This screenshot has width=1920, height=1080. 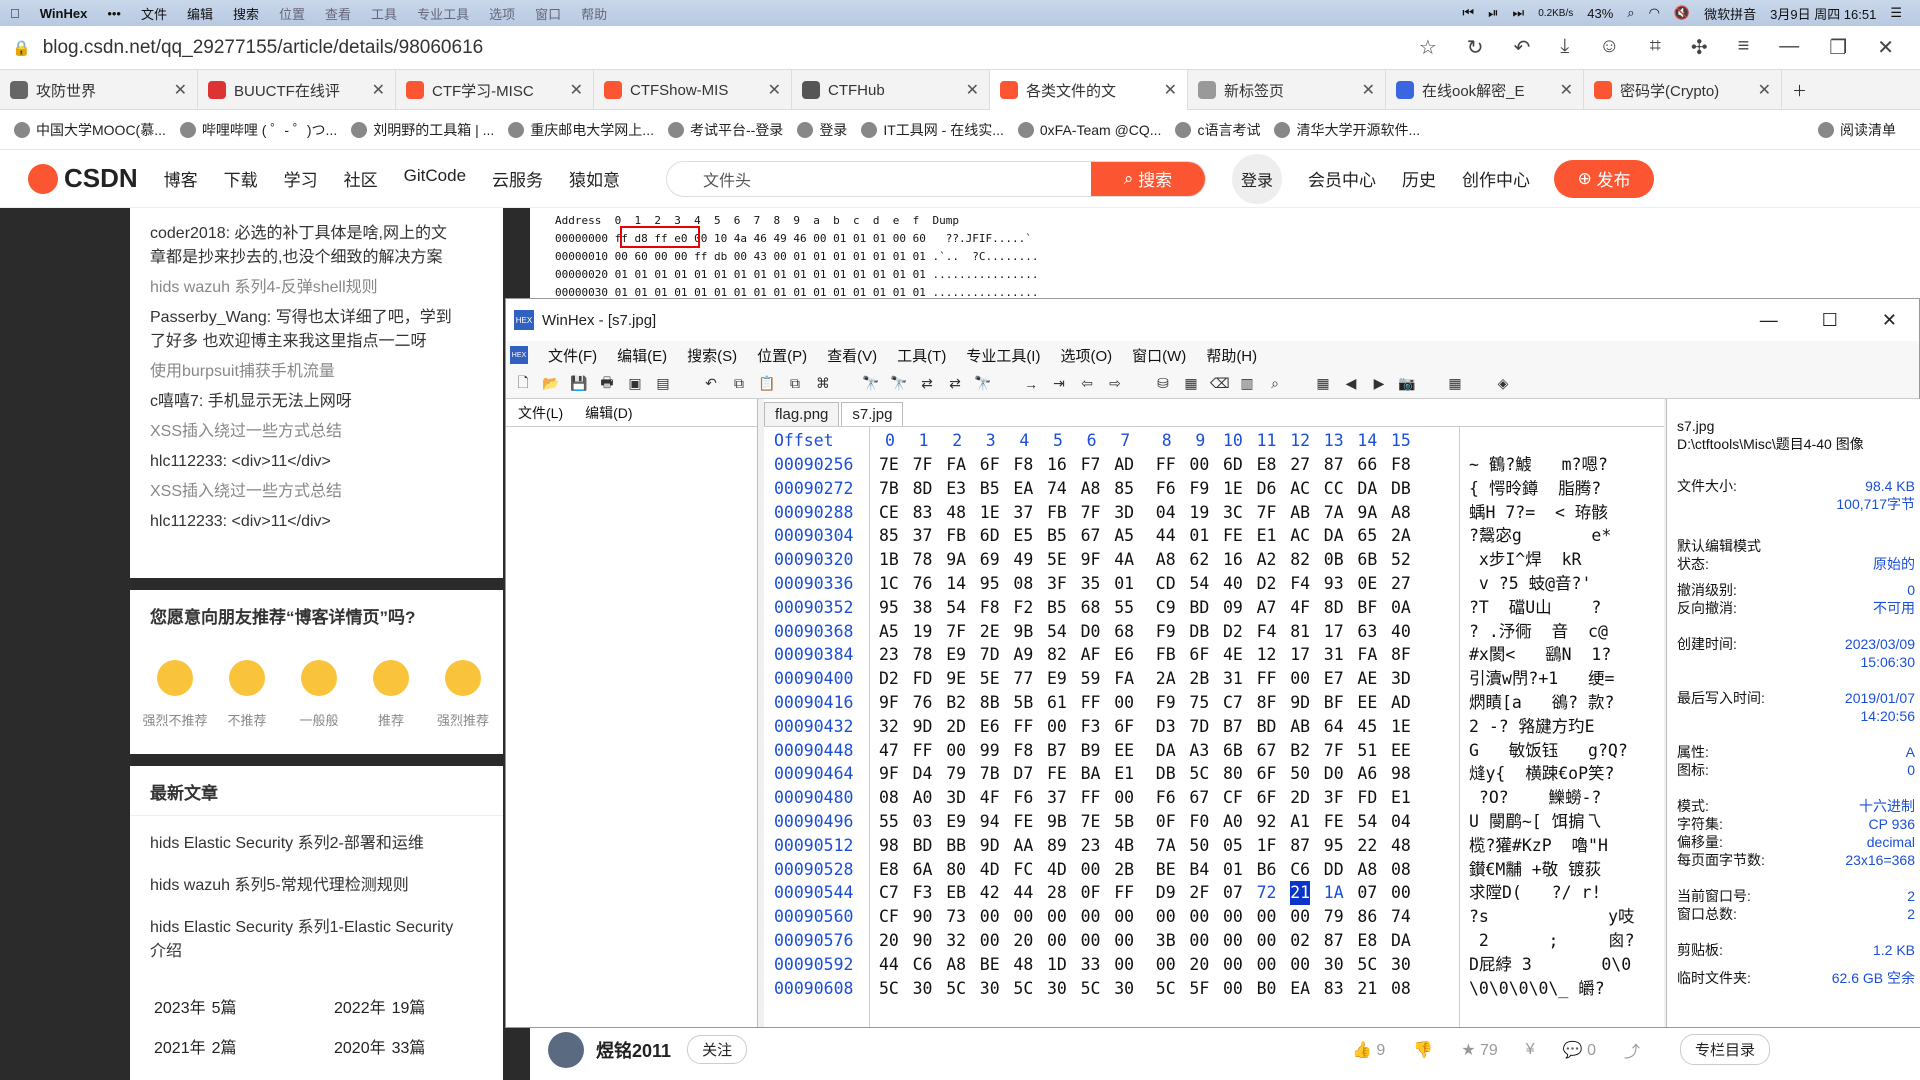 What do you see at coordinates (1368, 1050) in the screenshot?
I see `like-button: 👍 9` at bounding box center [1368, 1050].